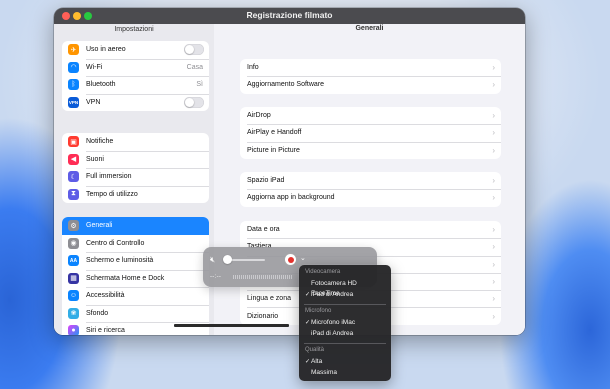 The image size is (610, 389). Describe the element at coordinates (105, 296) in the screenshot. I see `sidebar-item-label: Accessibilità` at that location.